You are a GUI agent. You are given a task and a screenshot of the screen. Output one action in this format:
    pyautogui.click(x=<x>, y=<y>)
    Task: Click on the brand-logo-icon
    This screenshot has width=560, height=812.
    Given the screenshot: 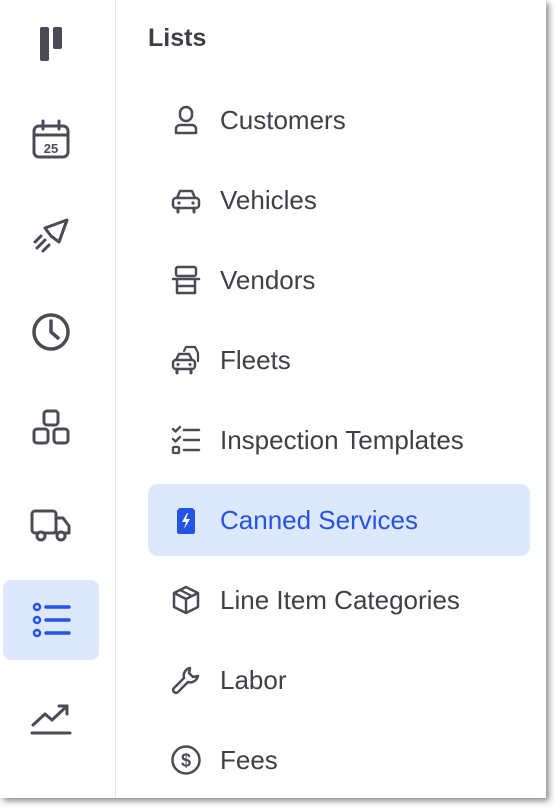 What is the action you would take?
    pyautogui.click(x=51, y=44)
    